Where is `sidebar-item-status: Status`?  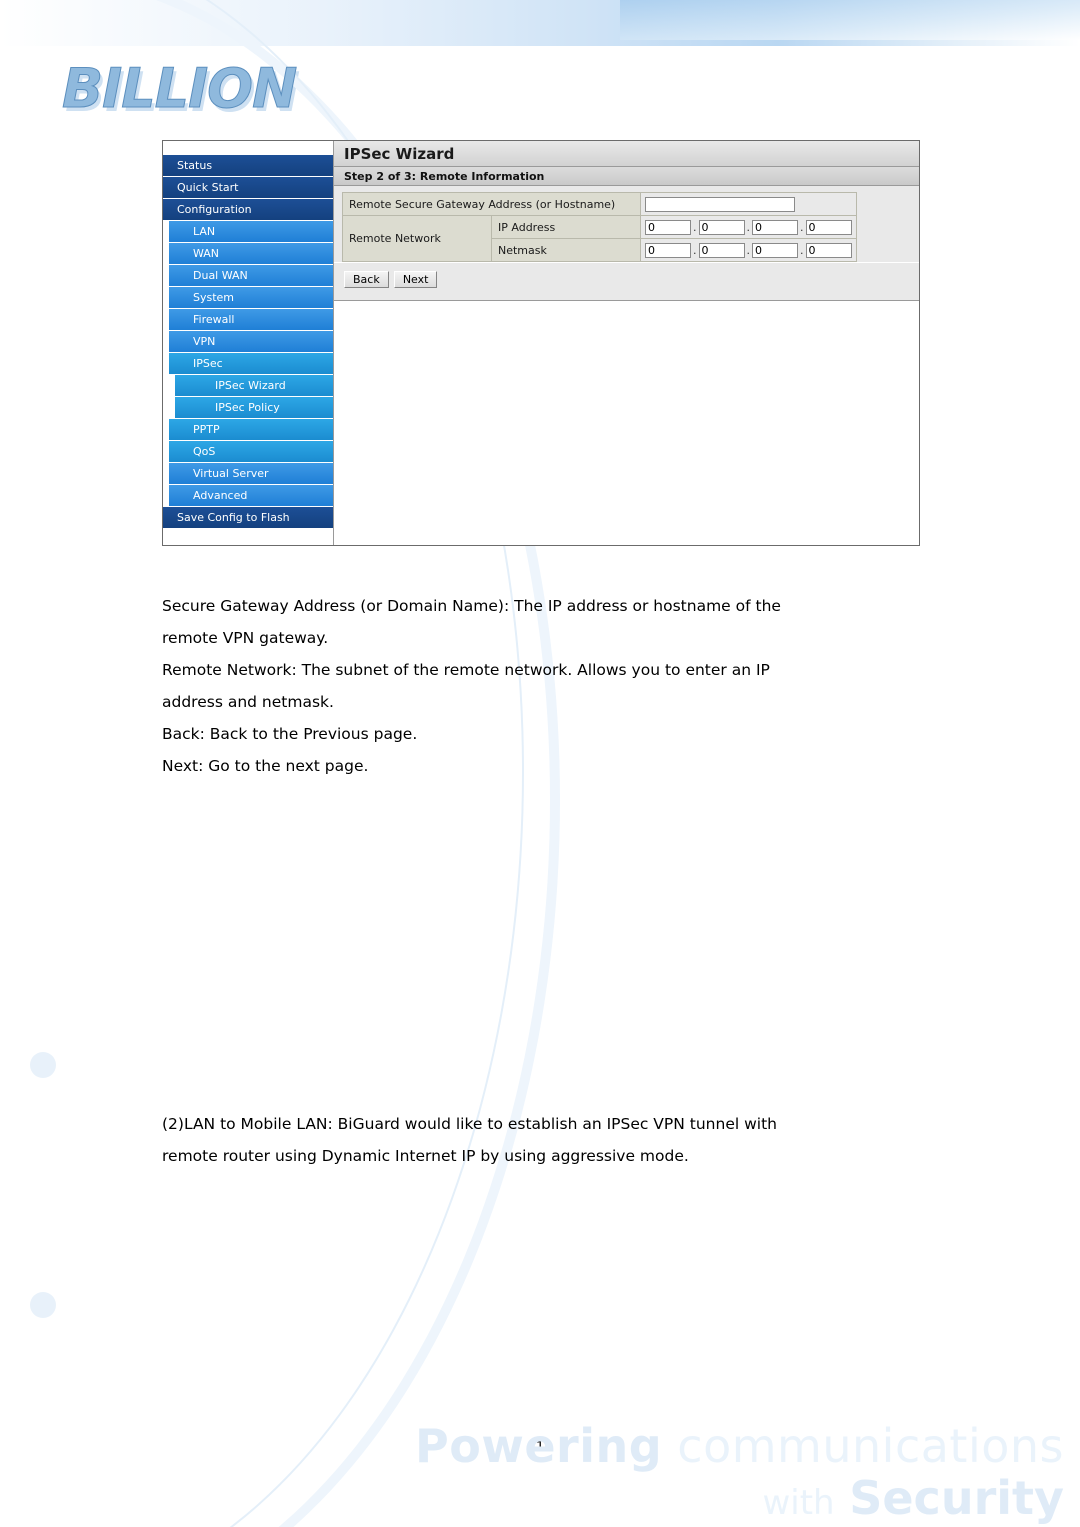
sidebar-item-status: Status is located at coordinates (248, 166).